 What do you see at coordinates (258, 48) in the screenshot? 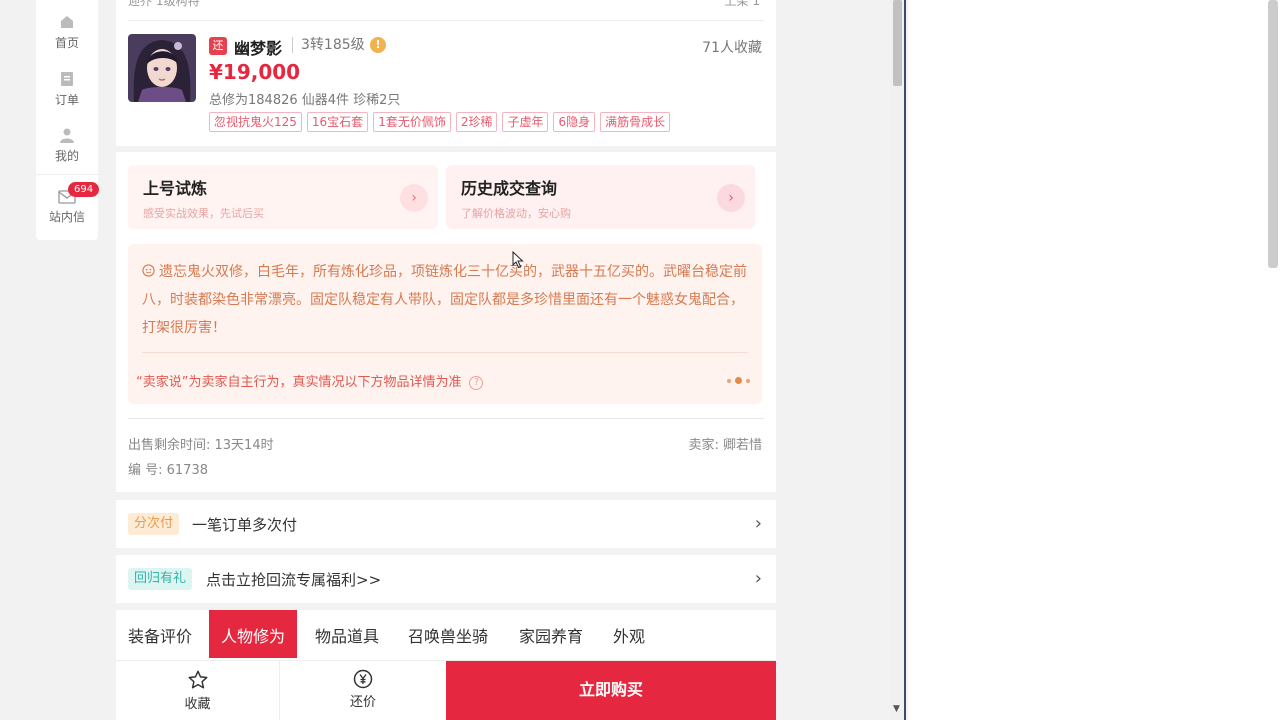
I see `character-name: 幽梦影` at bounding box center [258, 48].